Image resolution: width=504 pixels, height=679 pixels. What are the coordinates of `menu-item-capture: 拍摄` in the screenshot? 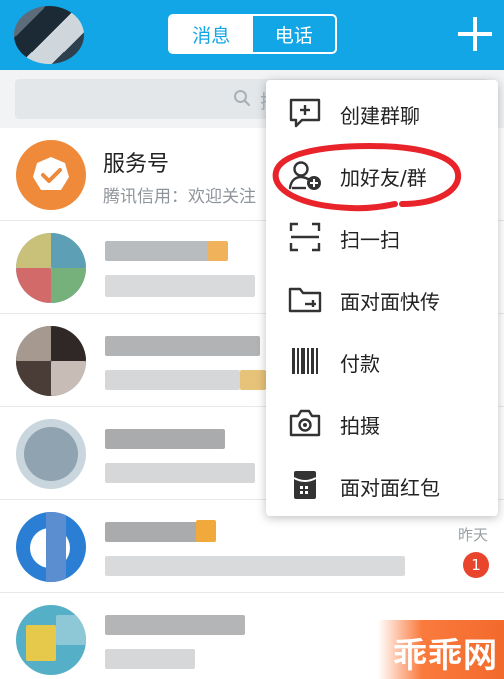 It's located at (382, 423).